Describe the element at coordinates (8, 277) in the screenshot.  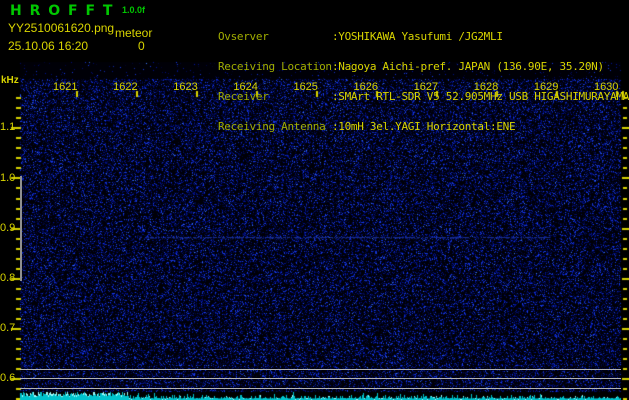
I see `freq-tick-label: 0.8` at that location.